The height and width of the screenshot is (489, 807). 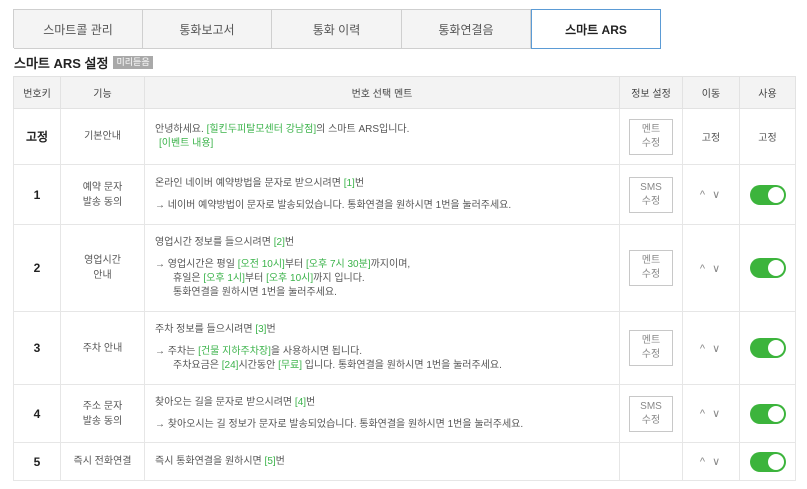 I want to click on ment-variable: [힐킨두피탈모센터 강남점], so click(x=261, y=129).